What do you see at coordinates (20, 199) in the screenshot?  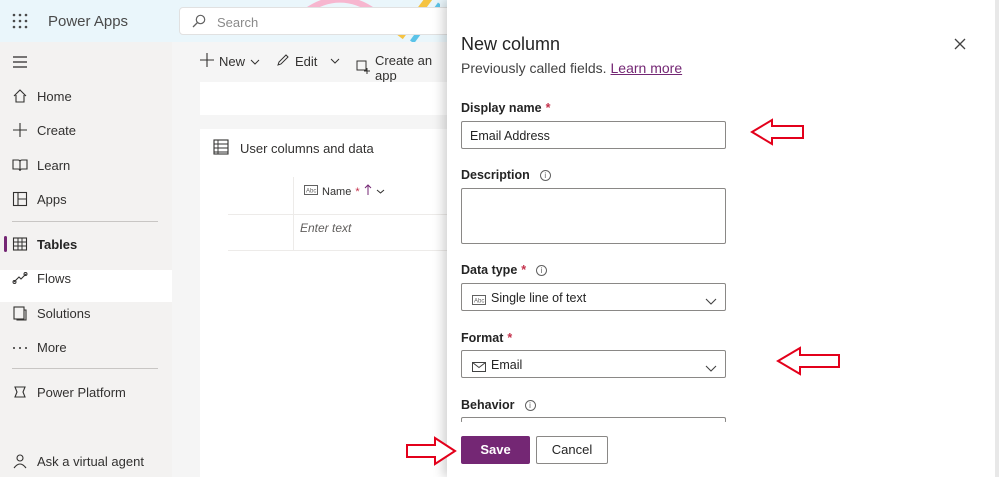 I see `apps-icon` at bounding box center [20, 199].